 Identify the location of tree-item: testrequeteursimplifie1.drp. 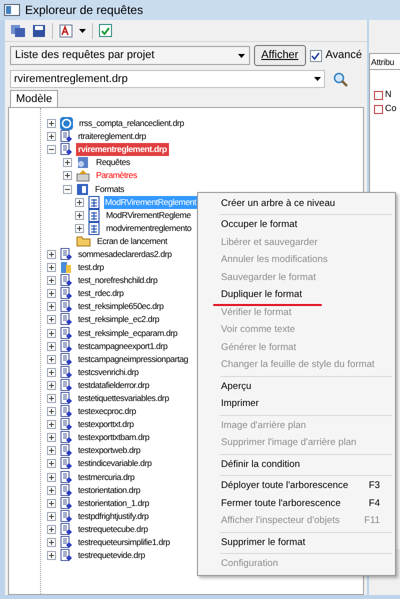
(124, 543).